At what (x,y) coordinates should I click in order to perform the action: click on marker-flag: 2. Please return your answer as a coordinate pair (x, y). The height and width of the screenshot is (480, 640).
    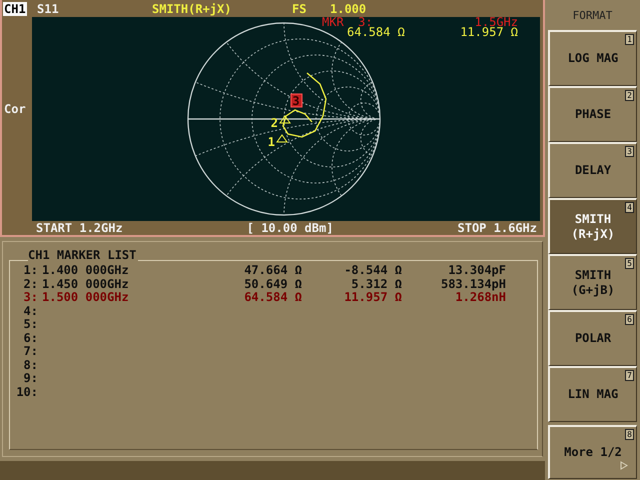
    Looking at the image, I should click on (280, 122).